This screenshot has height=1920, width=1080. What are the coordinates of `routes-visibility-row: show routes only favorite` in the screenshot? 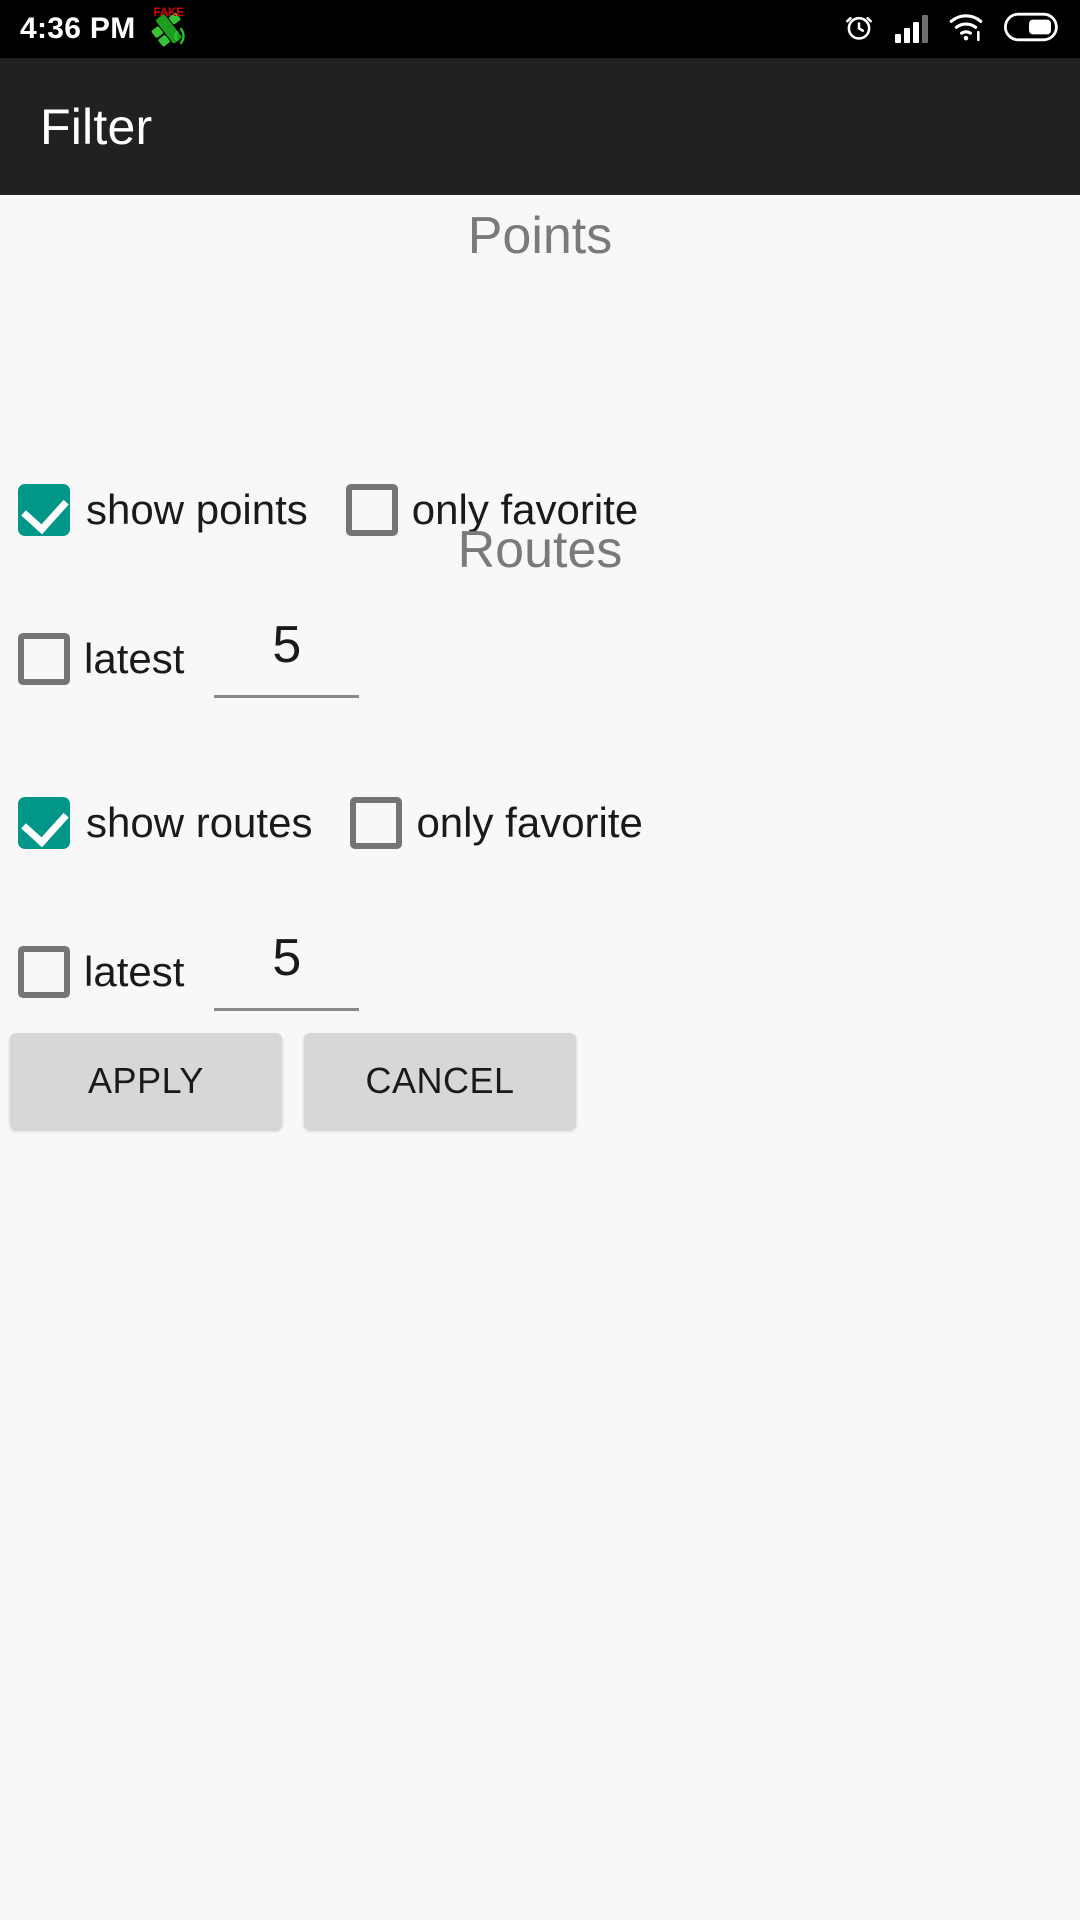 It's located at (330, 823).